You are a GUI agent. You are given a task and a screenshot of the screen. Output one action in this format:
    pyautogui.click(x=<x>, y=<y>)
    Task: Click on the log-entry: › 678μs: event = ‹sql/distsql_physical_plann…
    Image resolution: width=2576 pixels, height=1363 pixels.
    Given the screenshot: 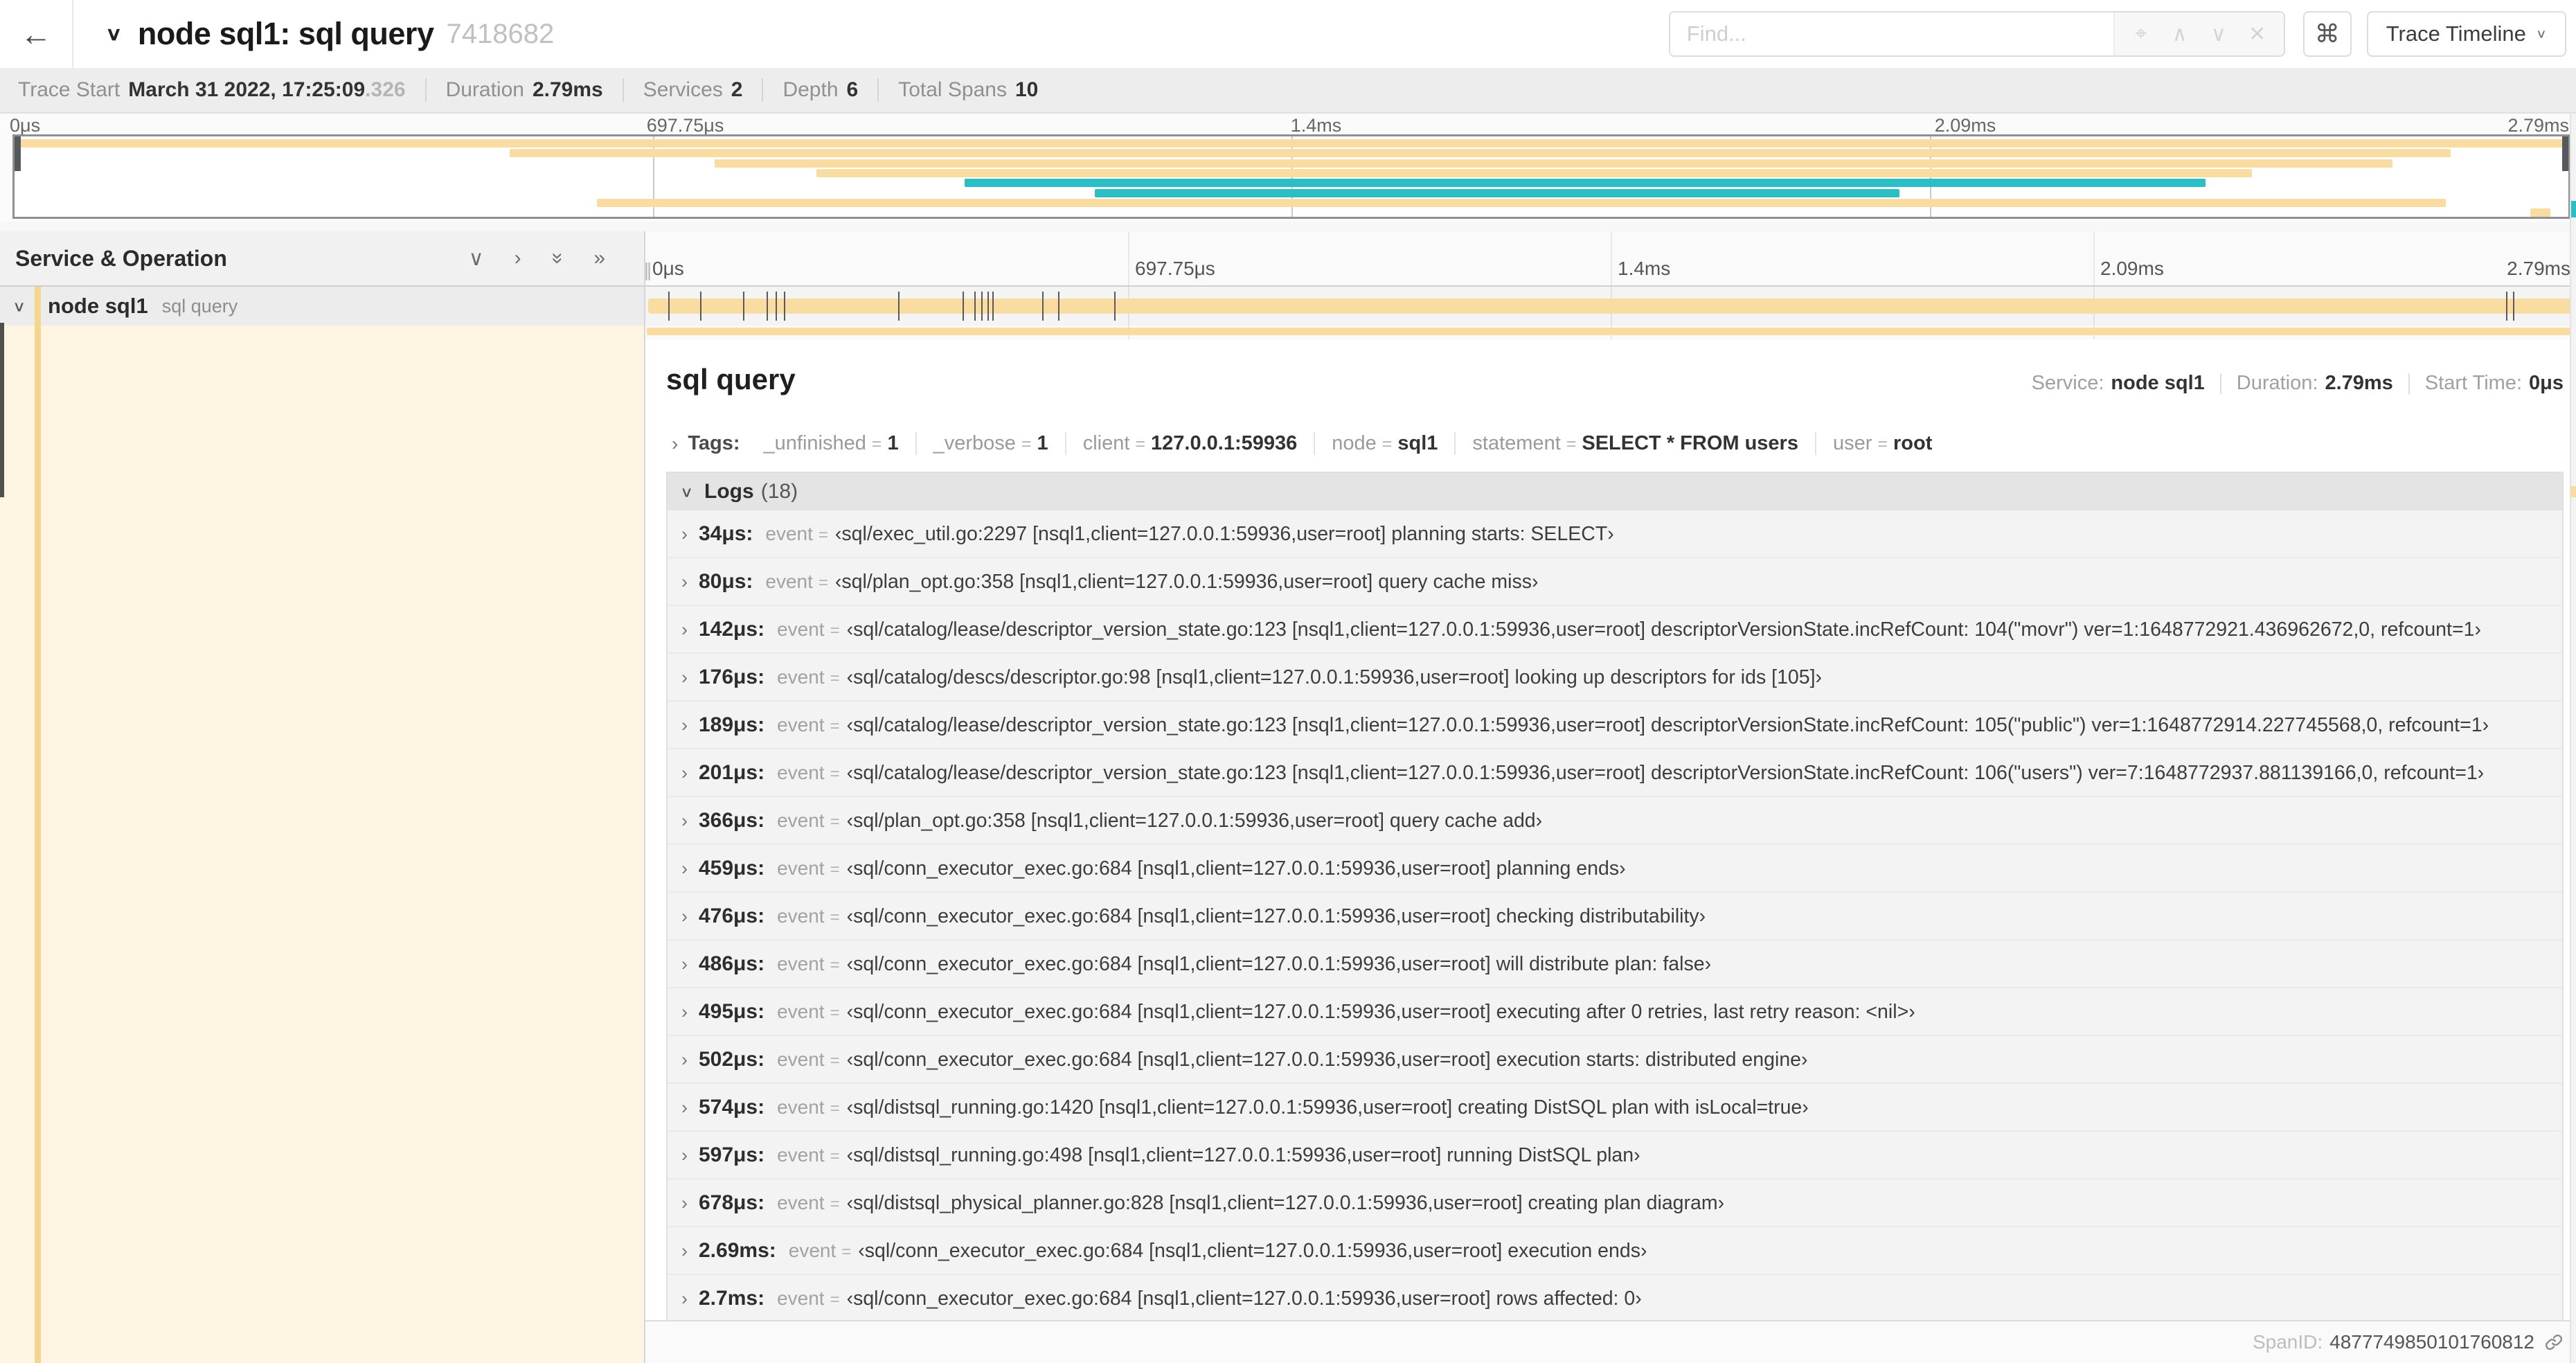 What is the action you would take?
    pyautogui.click(x=1615, y=1202)
    